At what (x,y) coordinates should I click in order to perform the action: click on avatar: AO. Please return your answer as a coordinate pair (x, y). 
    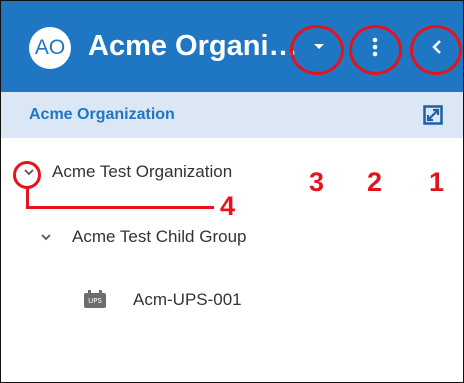
    Looking at the image, I should click on (50, 48).